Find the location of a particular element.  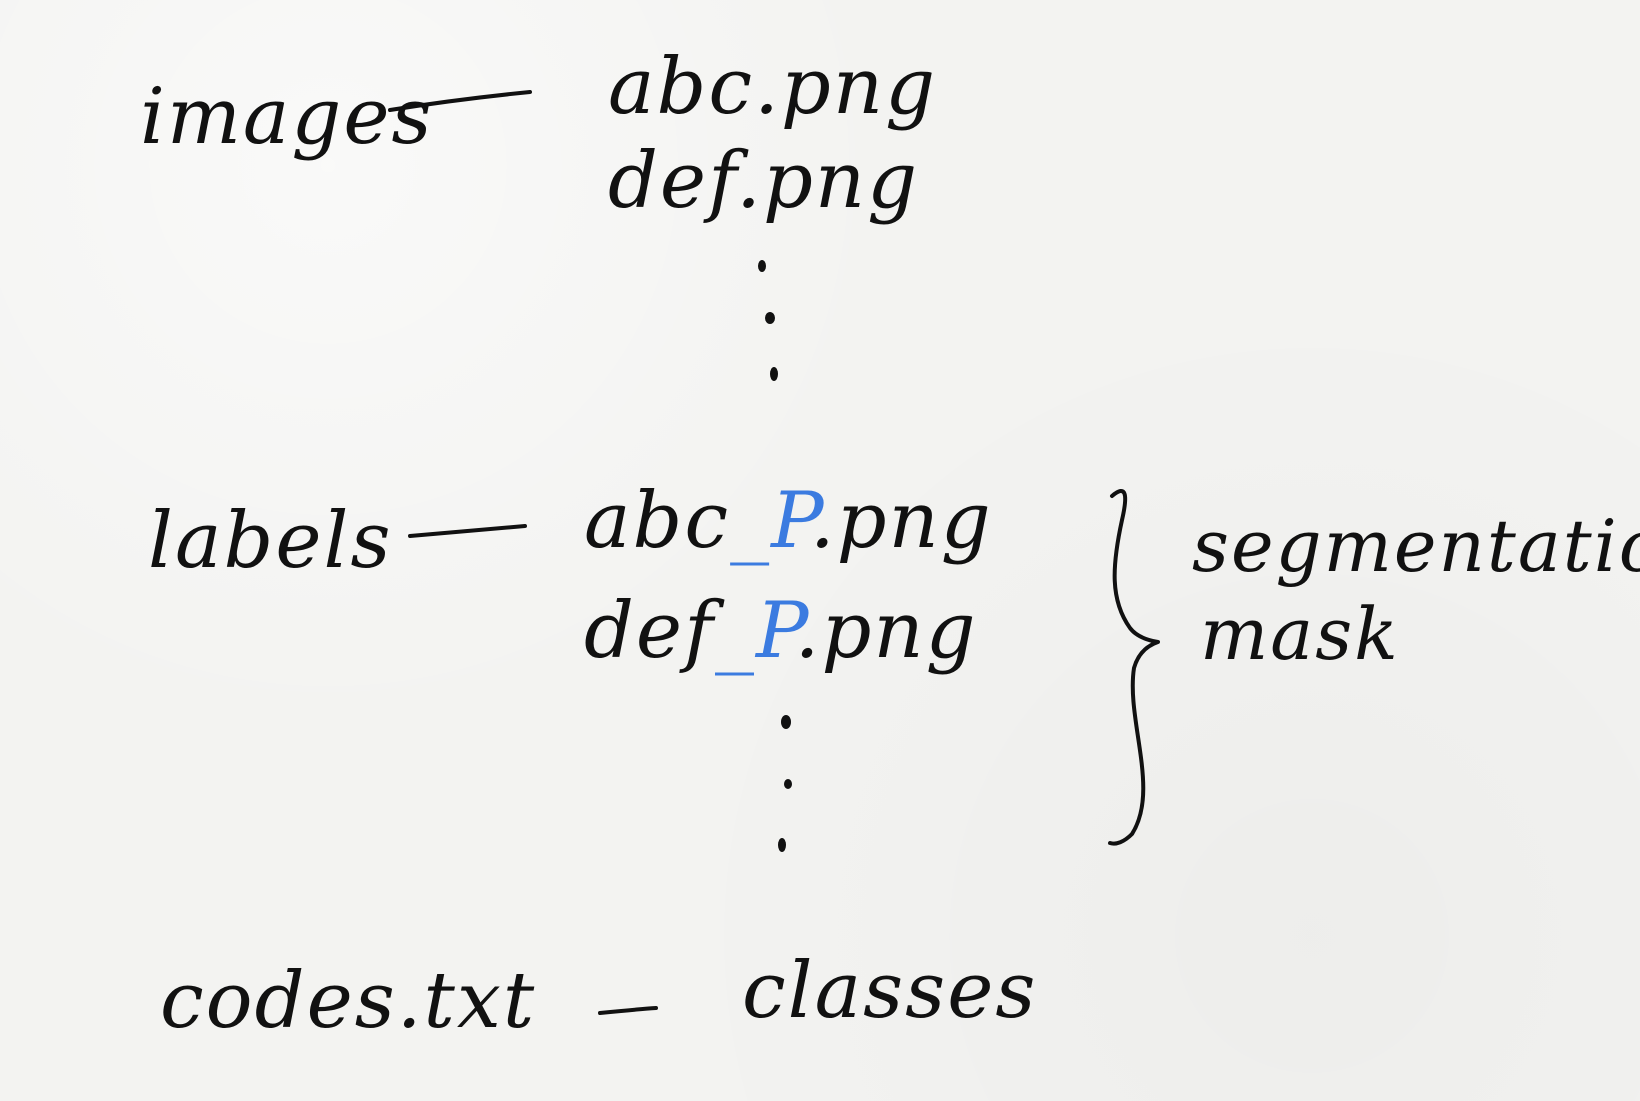

label-file-abc: abc_P.png is located at coordinates (788, 521).